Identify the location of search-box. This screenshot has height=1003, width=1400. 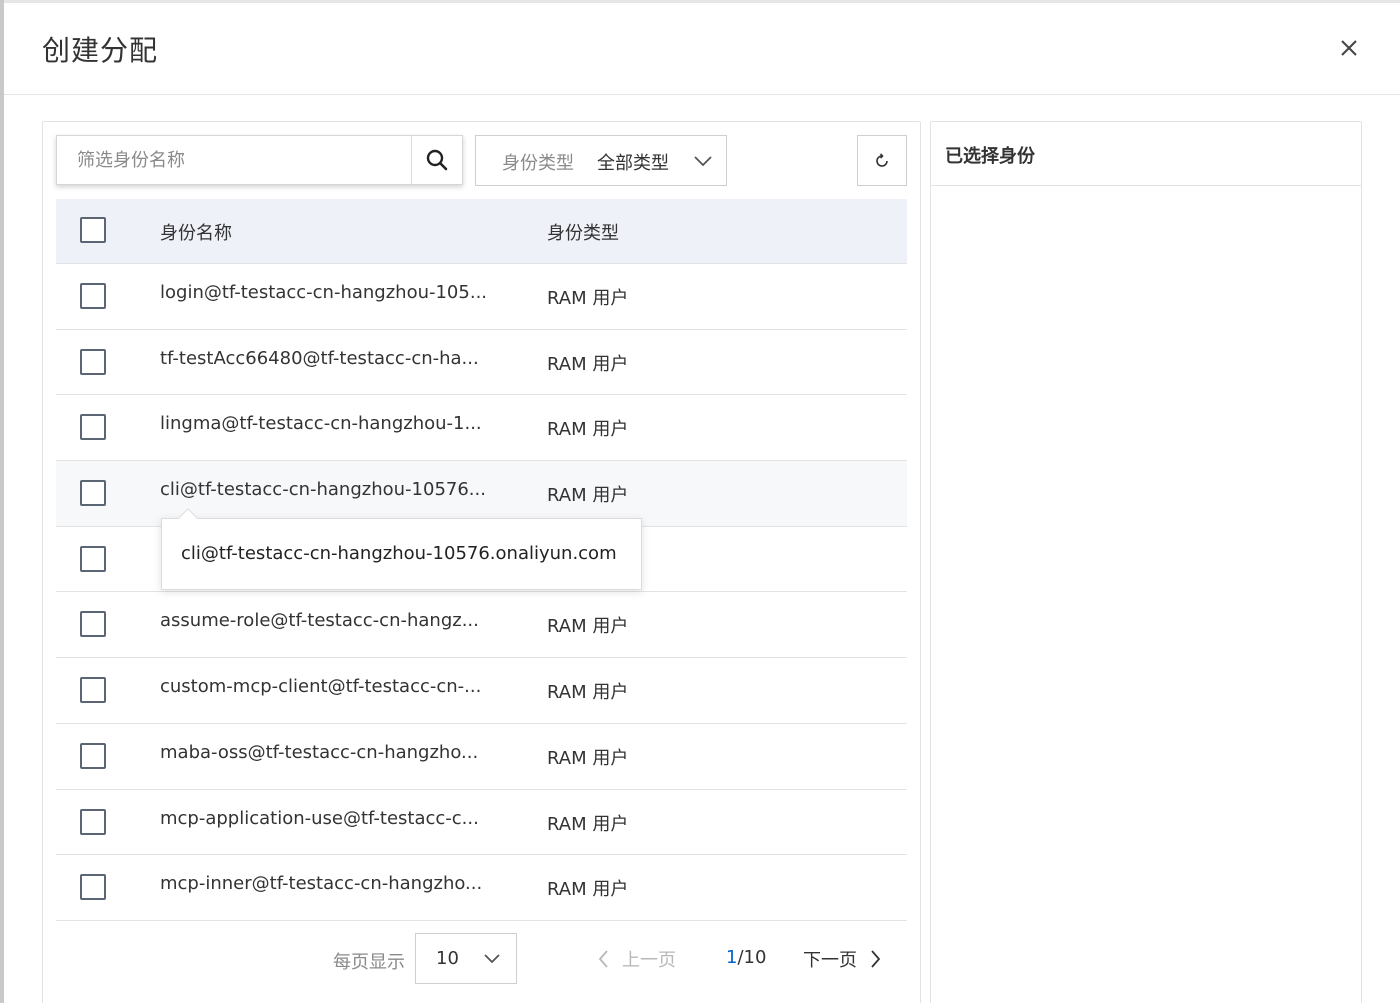
(259, 160).